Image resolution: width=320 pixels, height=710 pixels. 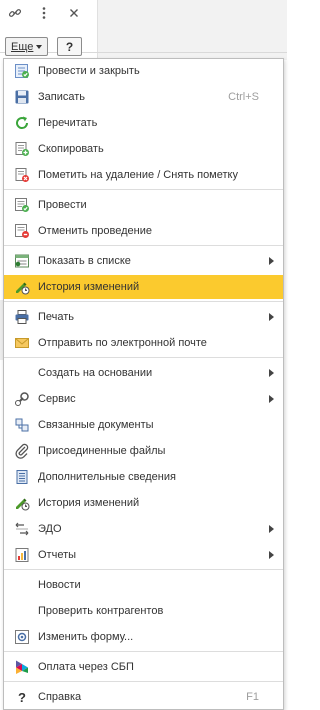 I want to click on menu-item-reports: Отчеты, so click(x=143, y=555).